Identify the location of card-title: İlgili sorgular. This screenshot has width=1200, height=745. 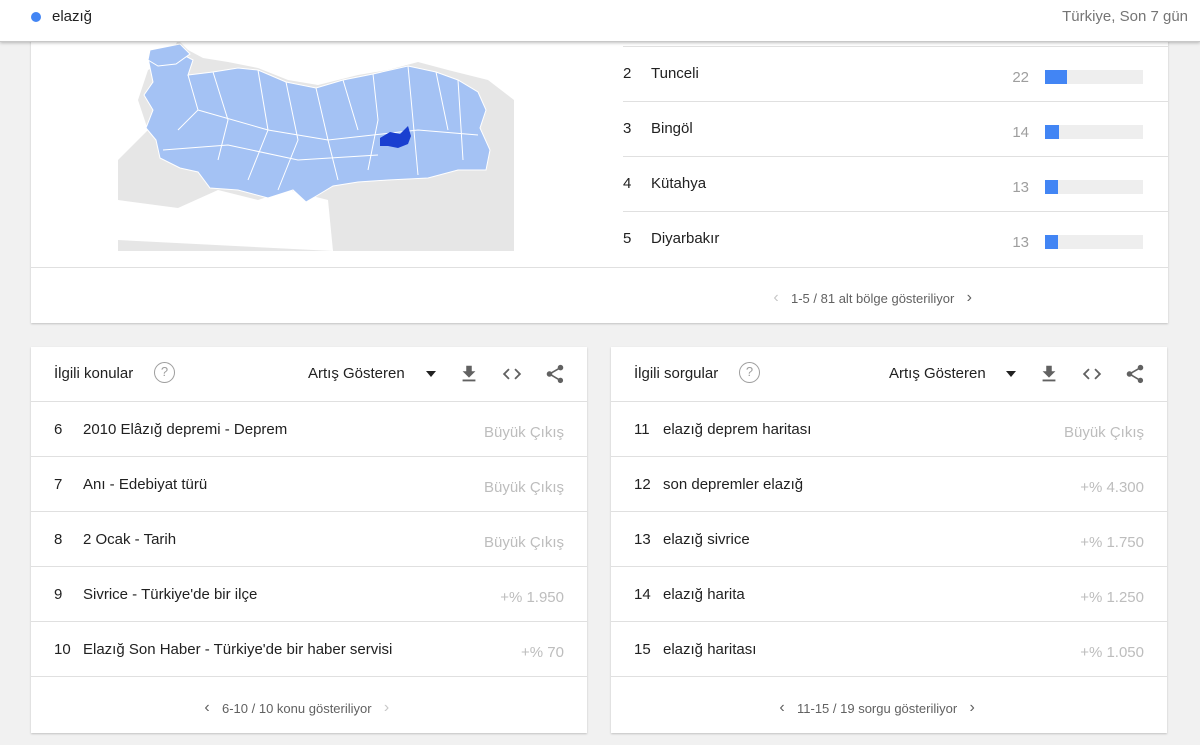
(676, 373).